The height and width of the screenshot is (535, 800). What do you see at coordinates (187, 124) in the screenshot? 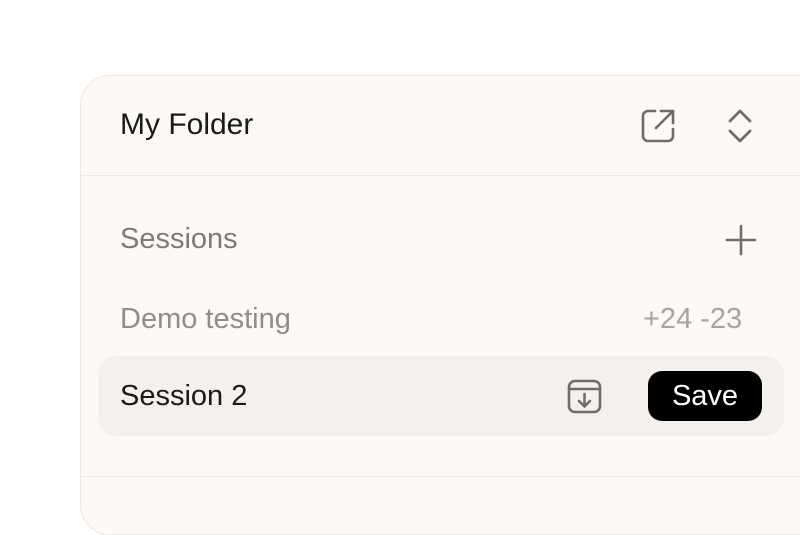
I see `folder-title: My Folder` at bounding box center [187, 124].